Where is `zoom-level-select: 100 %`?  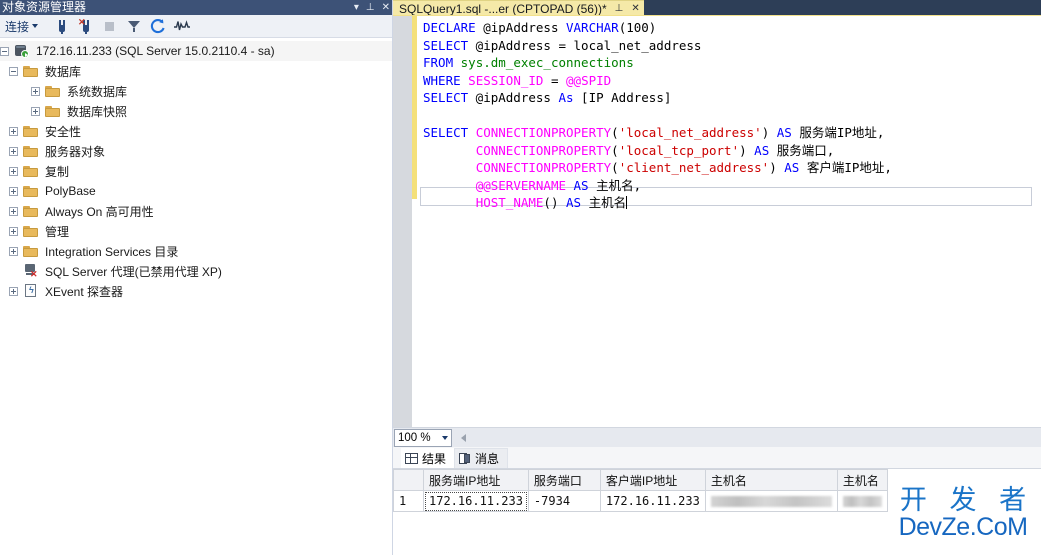
zoom-level-select: 100 % is located at coordinates (423, 437).